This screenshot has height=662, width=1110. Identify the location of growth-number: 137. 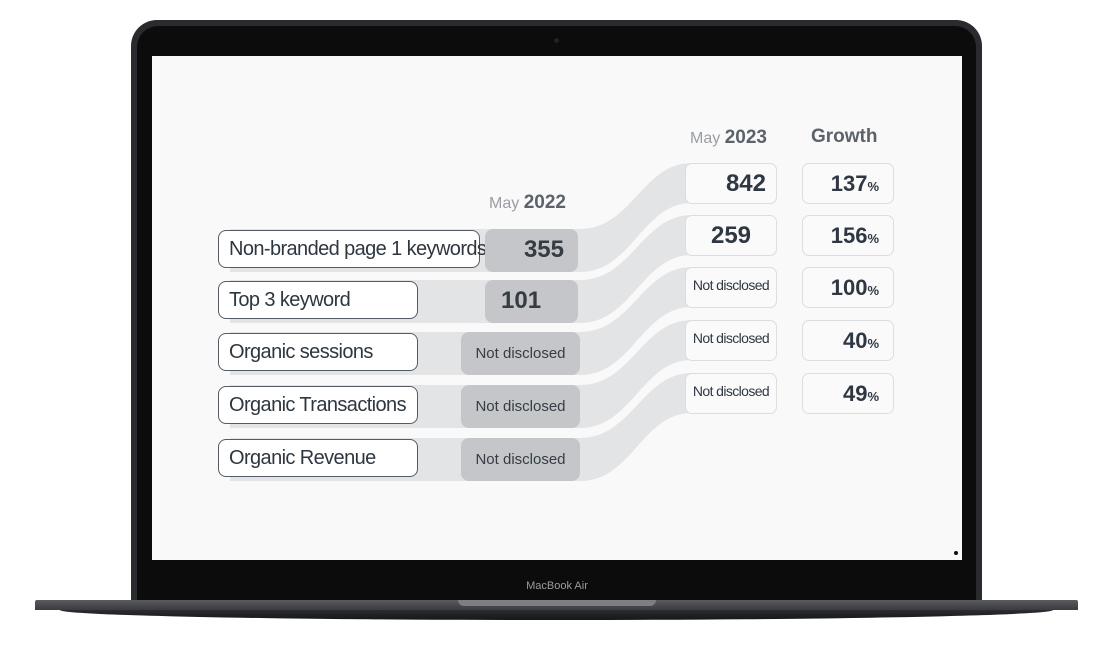
(849, 183).